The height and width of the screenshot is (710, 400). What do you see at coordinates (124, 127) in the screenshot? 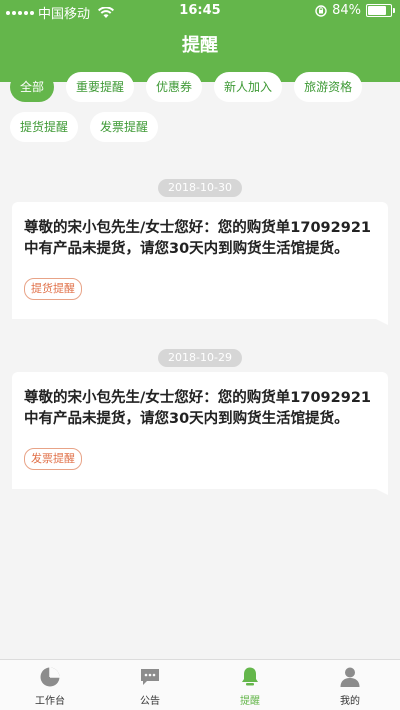
I see `filter-chip-invoice: 发票提醒` at bounding box center [124, 127].